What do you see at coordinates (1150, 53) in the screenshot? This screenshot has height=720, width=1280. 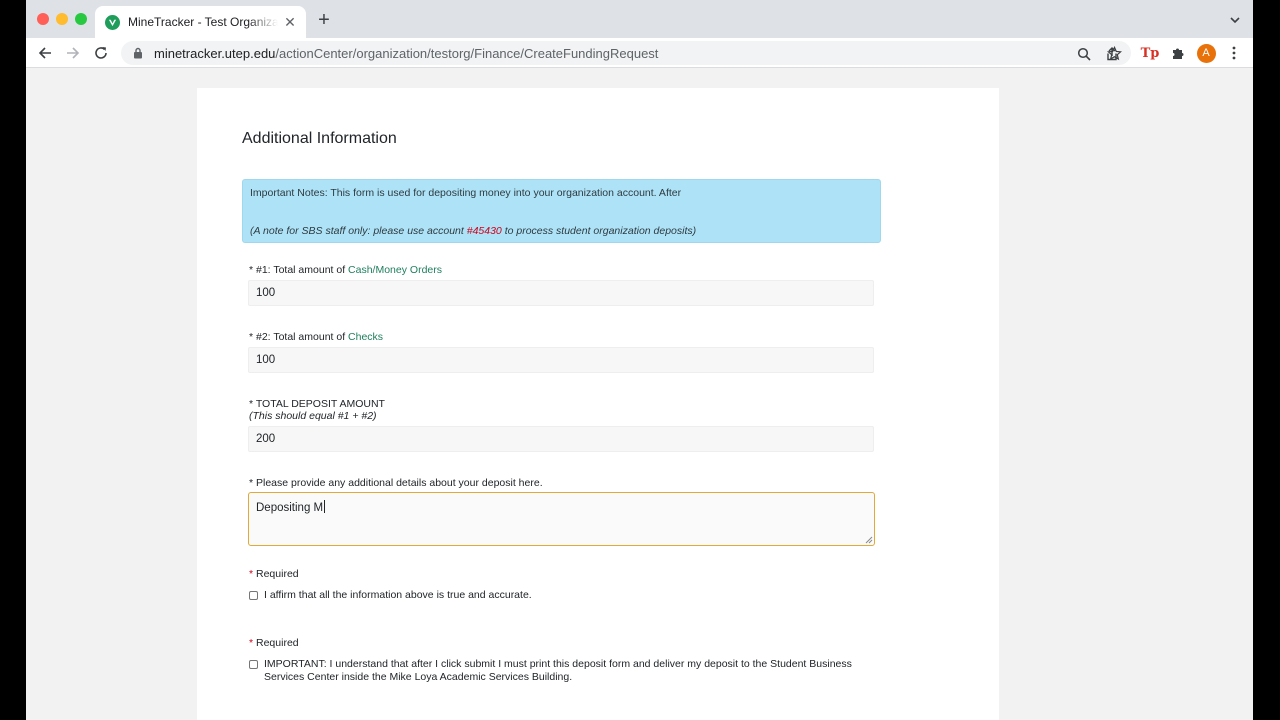 I see `extension-tp-icon: Tp` at bounding box center [1150, 53].